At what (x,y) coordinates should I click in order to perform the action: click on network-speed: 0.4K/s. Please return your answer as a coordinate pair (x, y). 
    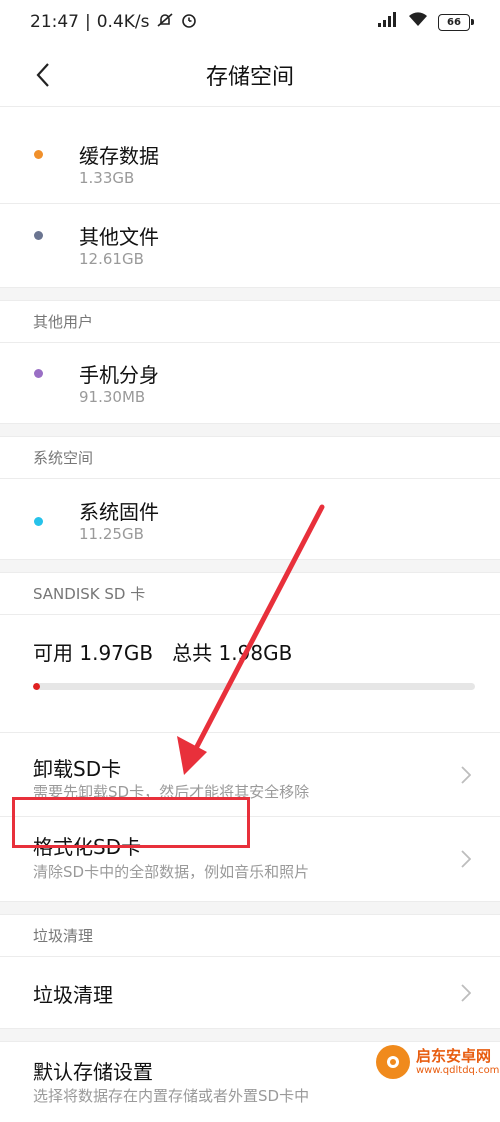
    Looking at the image, I should click on (123, 22).